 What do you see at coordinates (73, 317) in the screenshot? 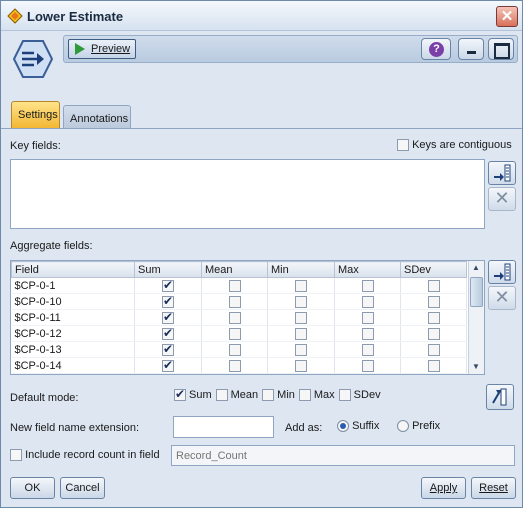
I see `field-name-cell: $CP-0-11` at bounding box center [73, 317].